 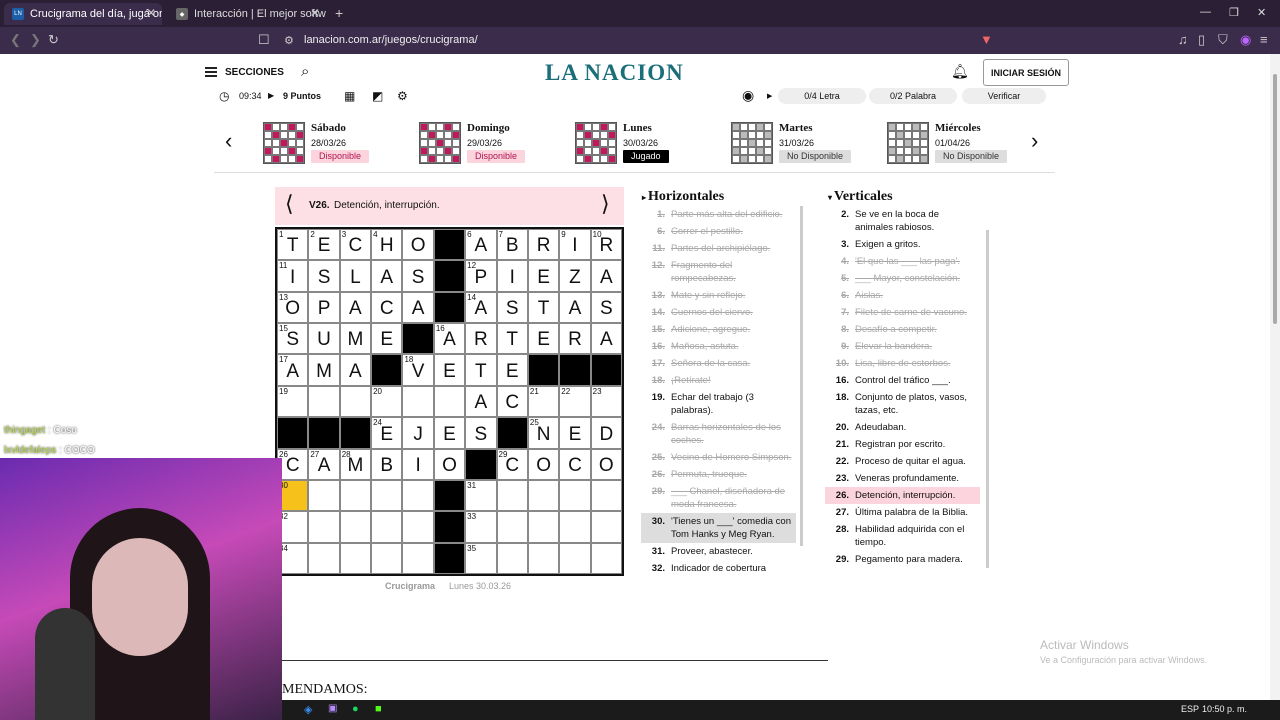 I want to click on logo: LA NACION, so click(x=614, y=73).